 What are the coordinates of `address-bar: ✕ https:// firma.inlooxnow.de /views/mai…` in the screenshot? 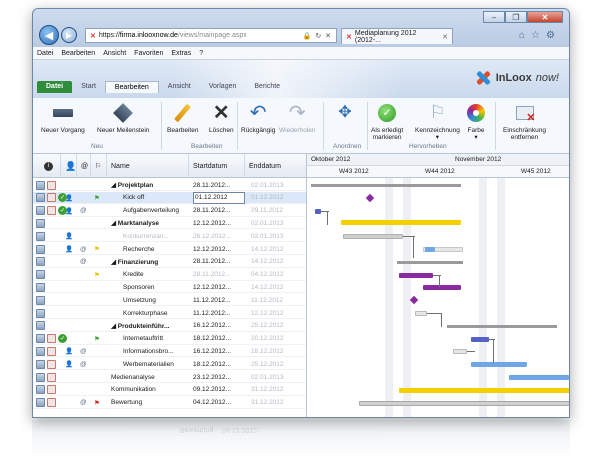 It's located at (211, 35).